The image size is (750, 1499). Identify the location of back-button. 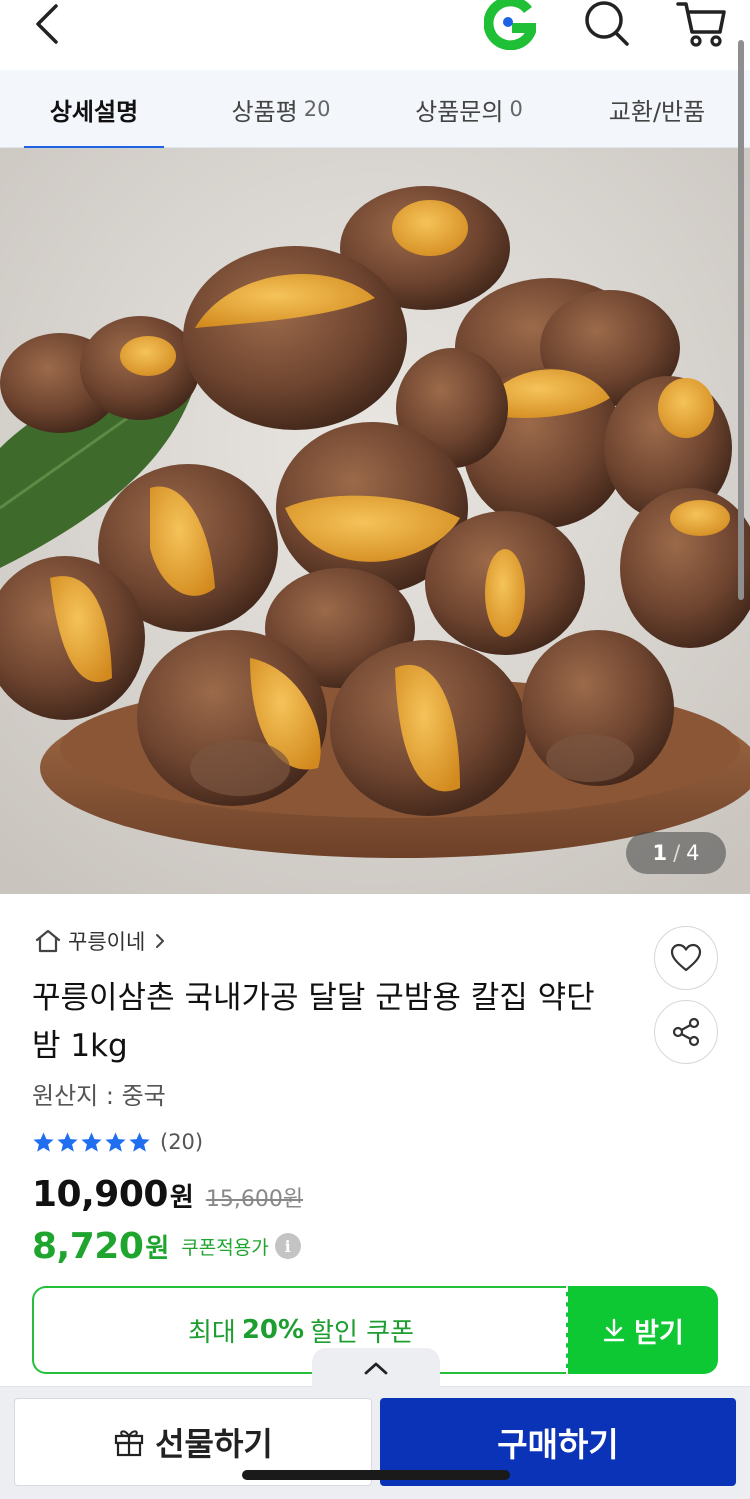
(48, 24).